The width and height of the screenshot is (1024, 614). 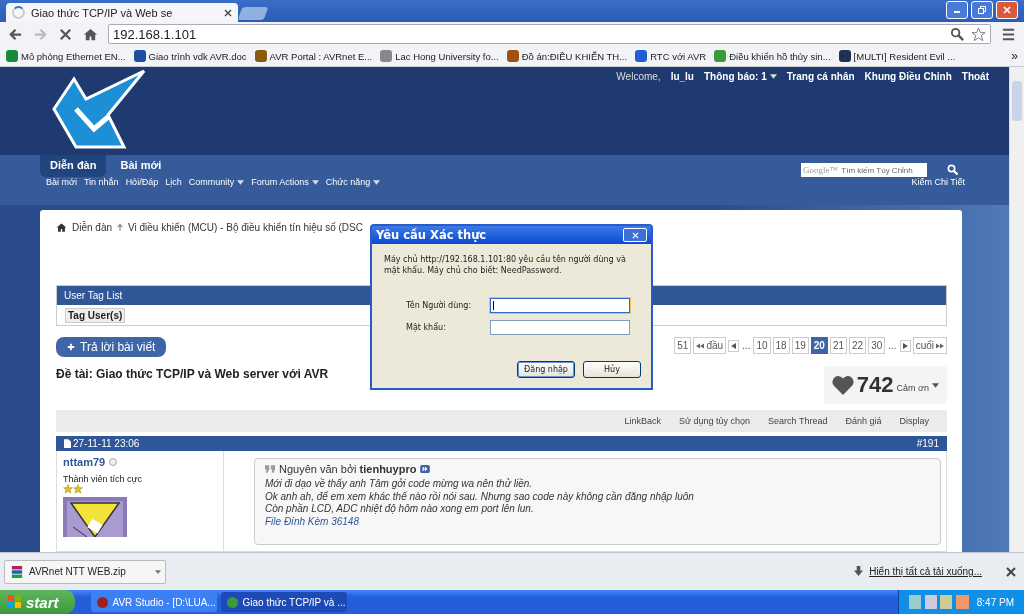 I want to click on author-link: nttam79, so click(x=84, y=462).